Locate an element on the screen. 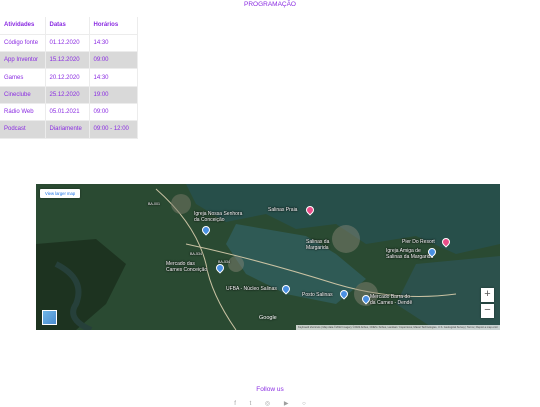 The height and width of the screenshot is (407, 540). table-row: App Inventor 15.12.2020 09:00 is located at coordinates (69, 60).